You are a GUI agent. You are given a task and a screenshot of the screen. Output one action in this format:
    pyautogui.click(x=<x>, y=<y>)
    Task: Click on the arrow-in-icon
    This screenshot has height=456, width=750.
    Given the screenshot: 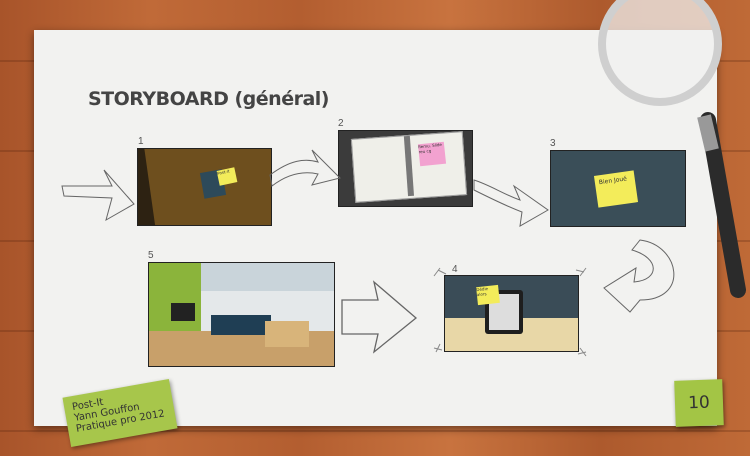 What is the action you would take?
    pyautogui.click(x=98, y=195)
    